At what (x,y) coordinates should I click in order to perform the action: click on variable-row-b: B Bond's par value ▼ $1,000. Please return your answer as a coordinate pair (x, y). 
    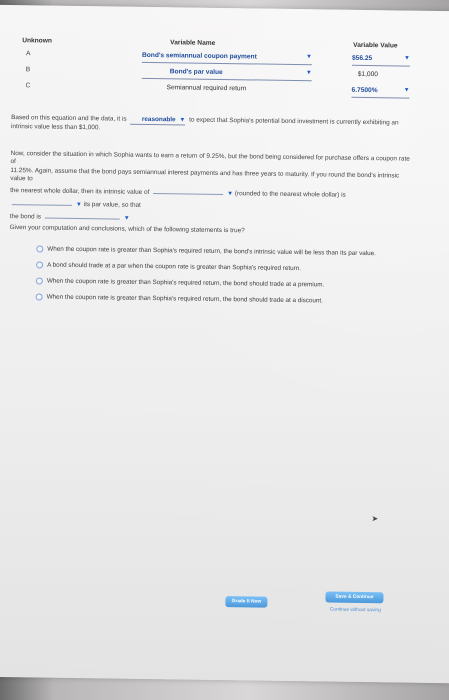
    Looking at the image, I should click on (217, 74).